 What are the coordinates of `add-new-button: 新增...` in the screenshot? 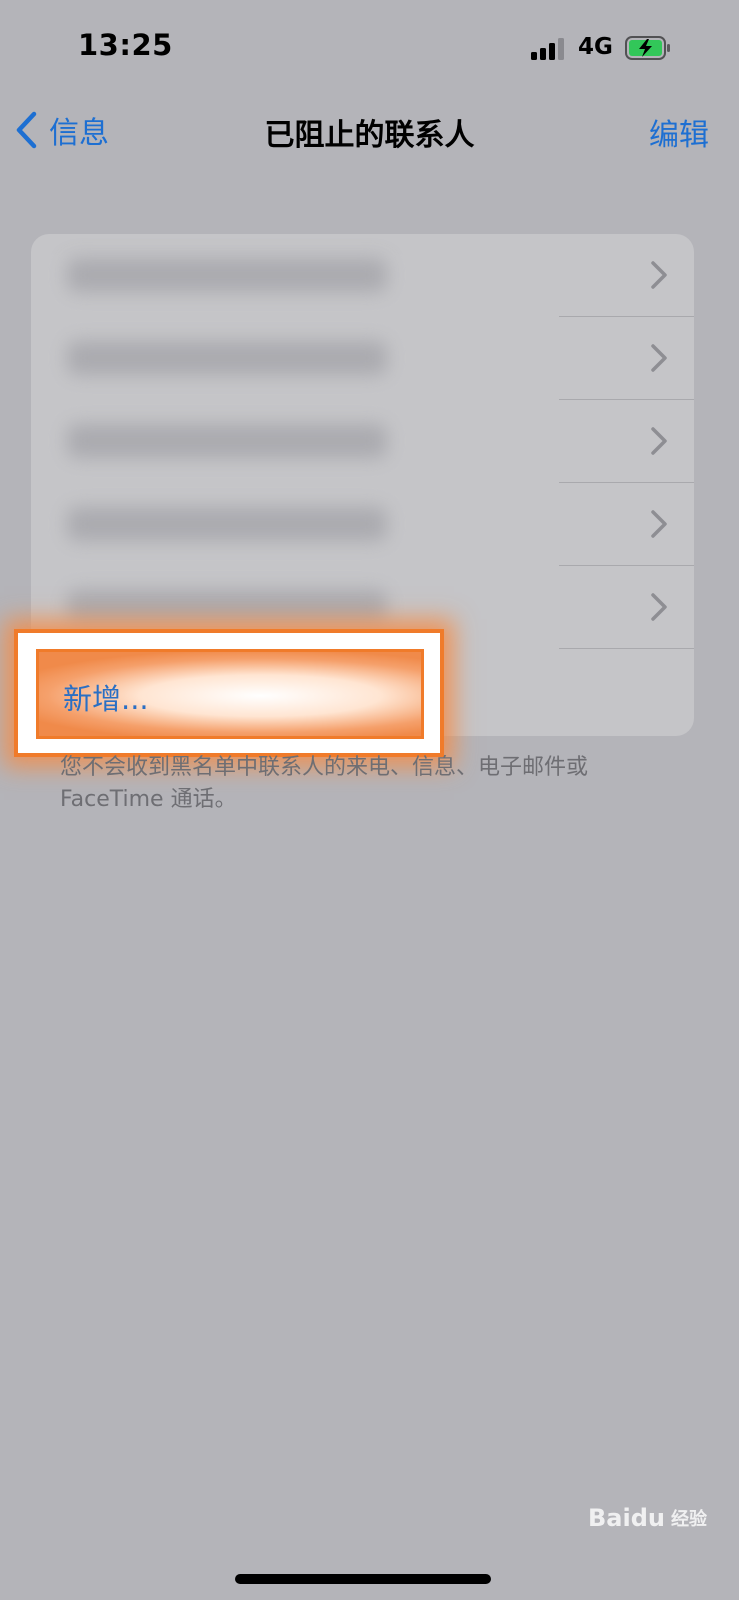 It's located at (230, 694).